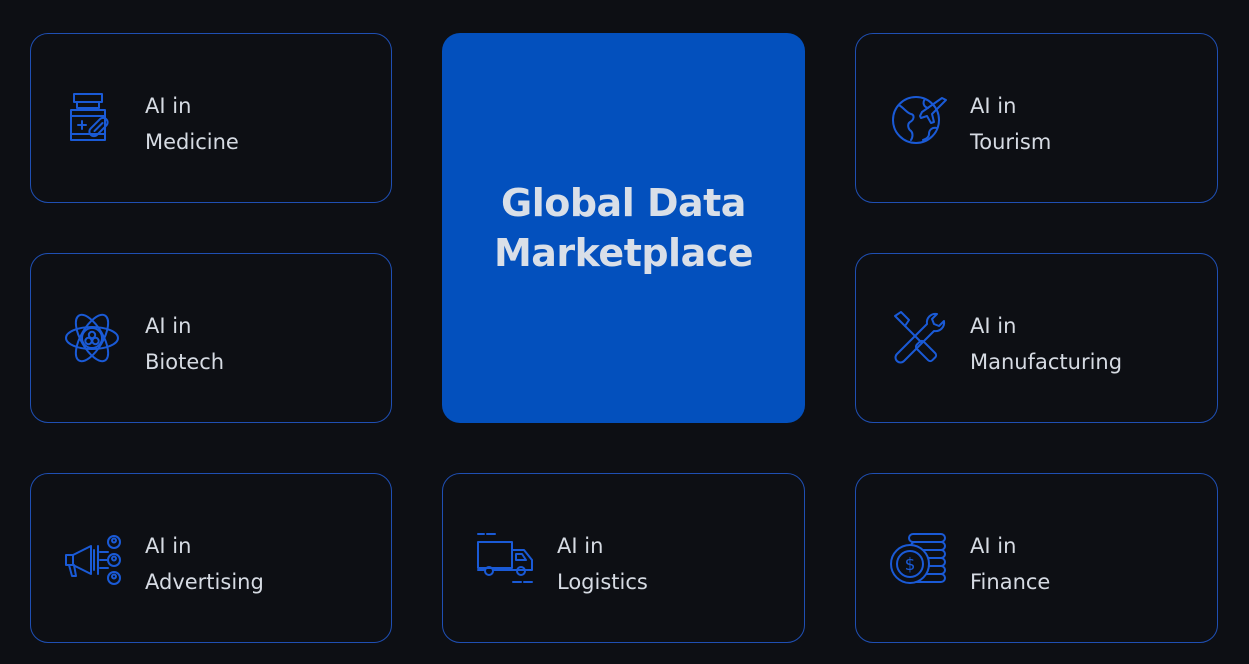  Describe the element at coordinates (506, 558) in the screenshot. I see `truck-icon` at that location.